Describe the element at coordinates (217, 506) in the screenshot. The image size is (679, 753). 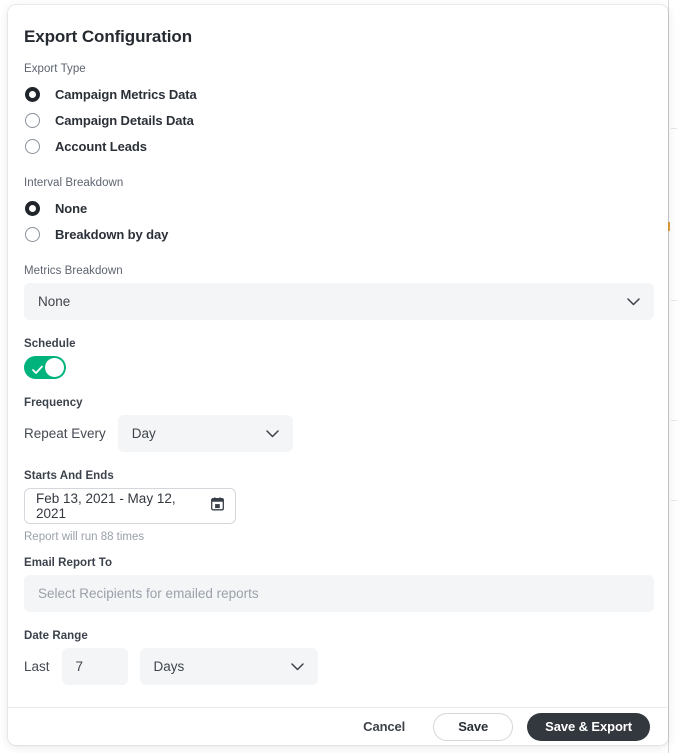
I see `calendar-icon` at that location.